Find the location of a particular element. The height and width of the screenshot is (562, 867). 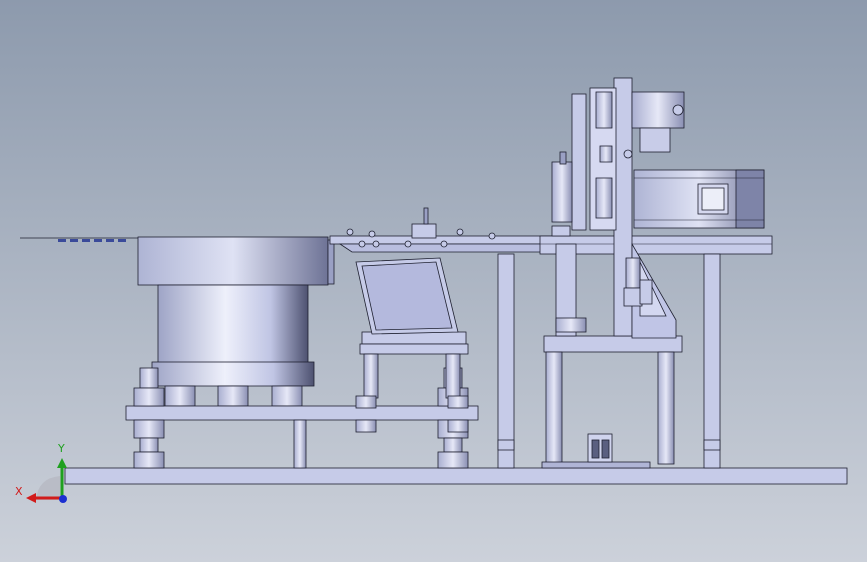

track-end-block is located at coordinates (561, 231).